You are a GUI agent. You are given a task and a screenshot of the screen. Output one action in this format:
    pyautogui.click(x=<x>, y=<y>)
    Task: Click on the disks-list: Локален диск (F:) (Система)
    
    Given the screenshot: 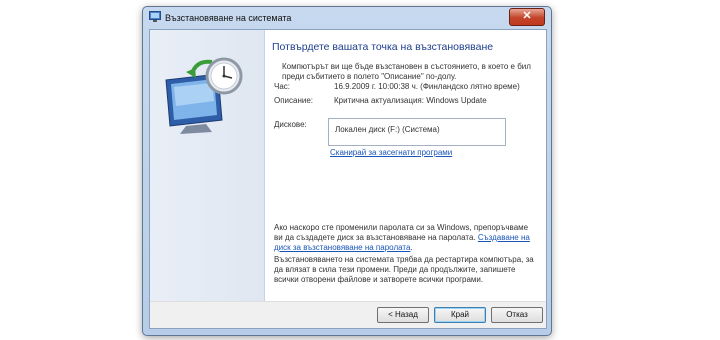 What is the action you would take?
    pyautogui.click(x=417, y=132)
    